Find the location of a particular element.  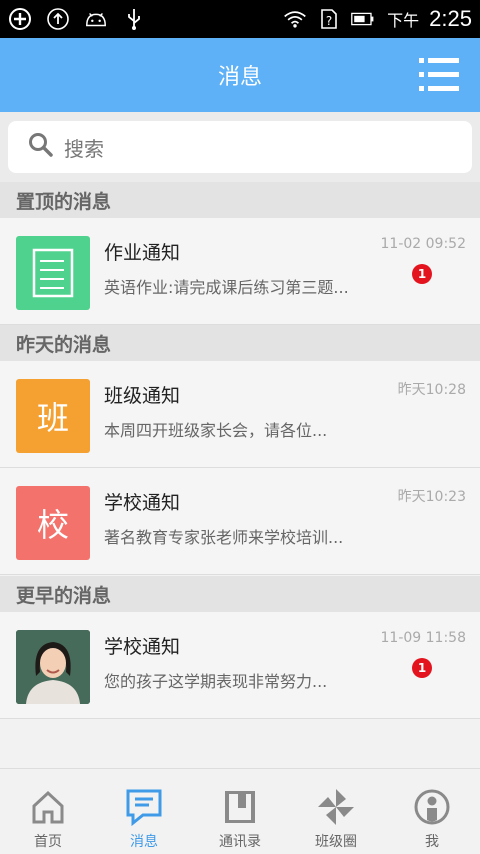

list-menu-icon is located at coordinates (439, 74).